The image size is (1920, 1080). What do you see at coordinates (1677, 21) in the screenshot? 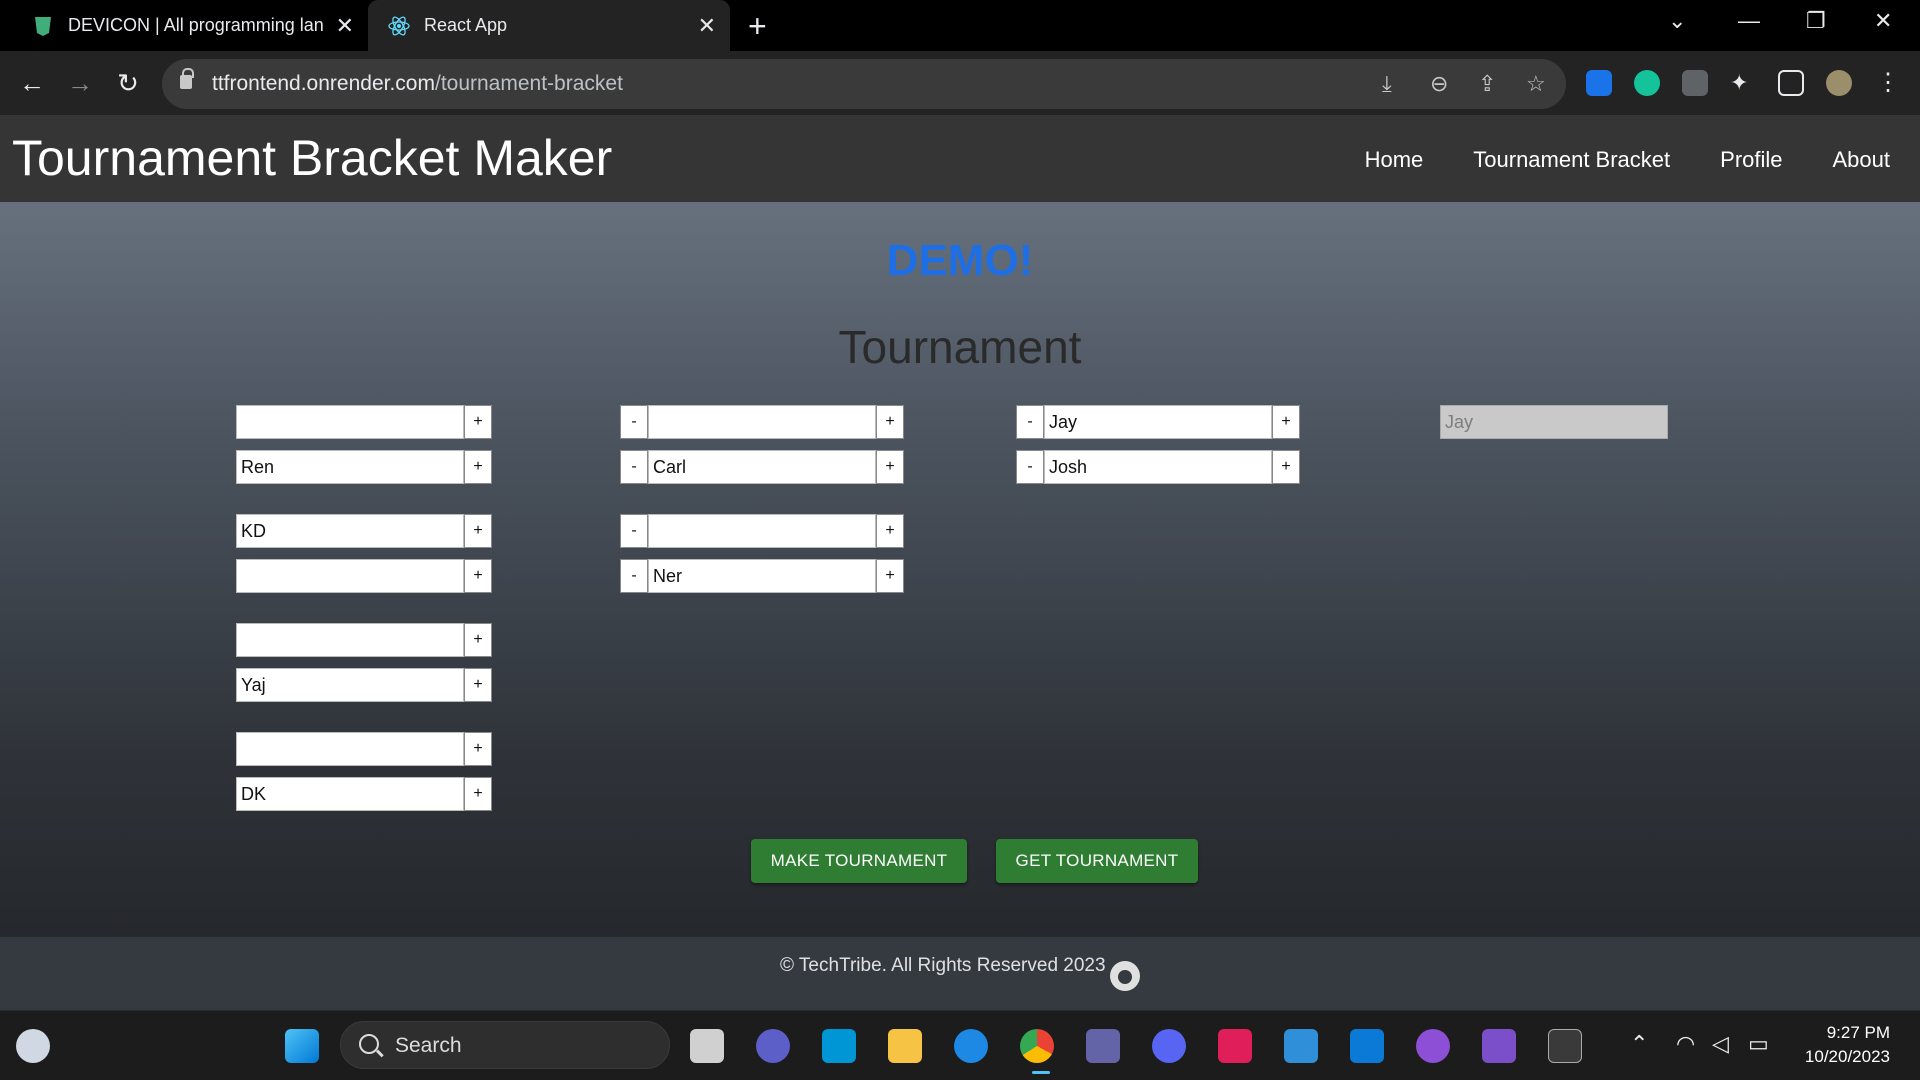
I see `tab-search-chevron-icon: ⌄` at bounding box center [1677, 21].